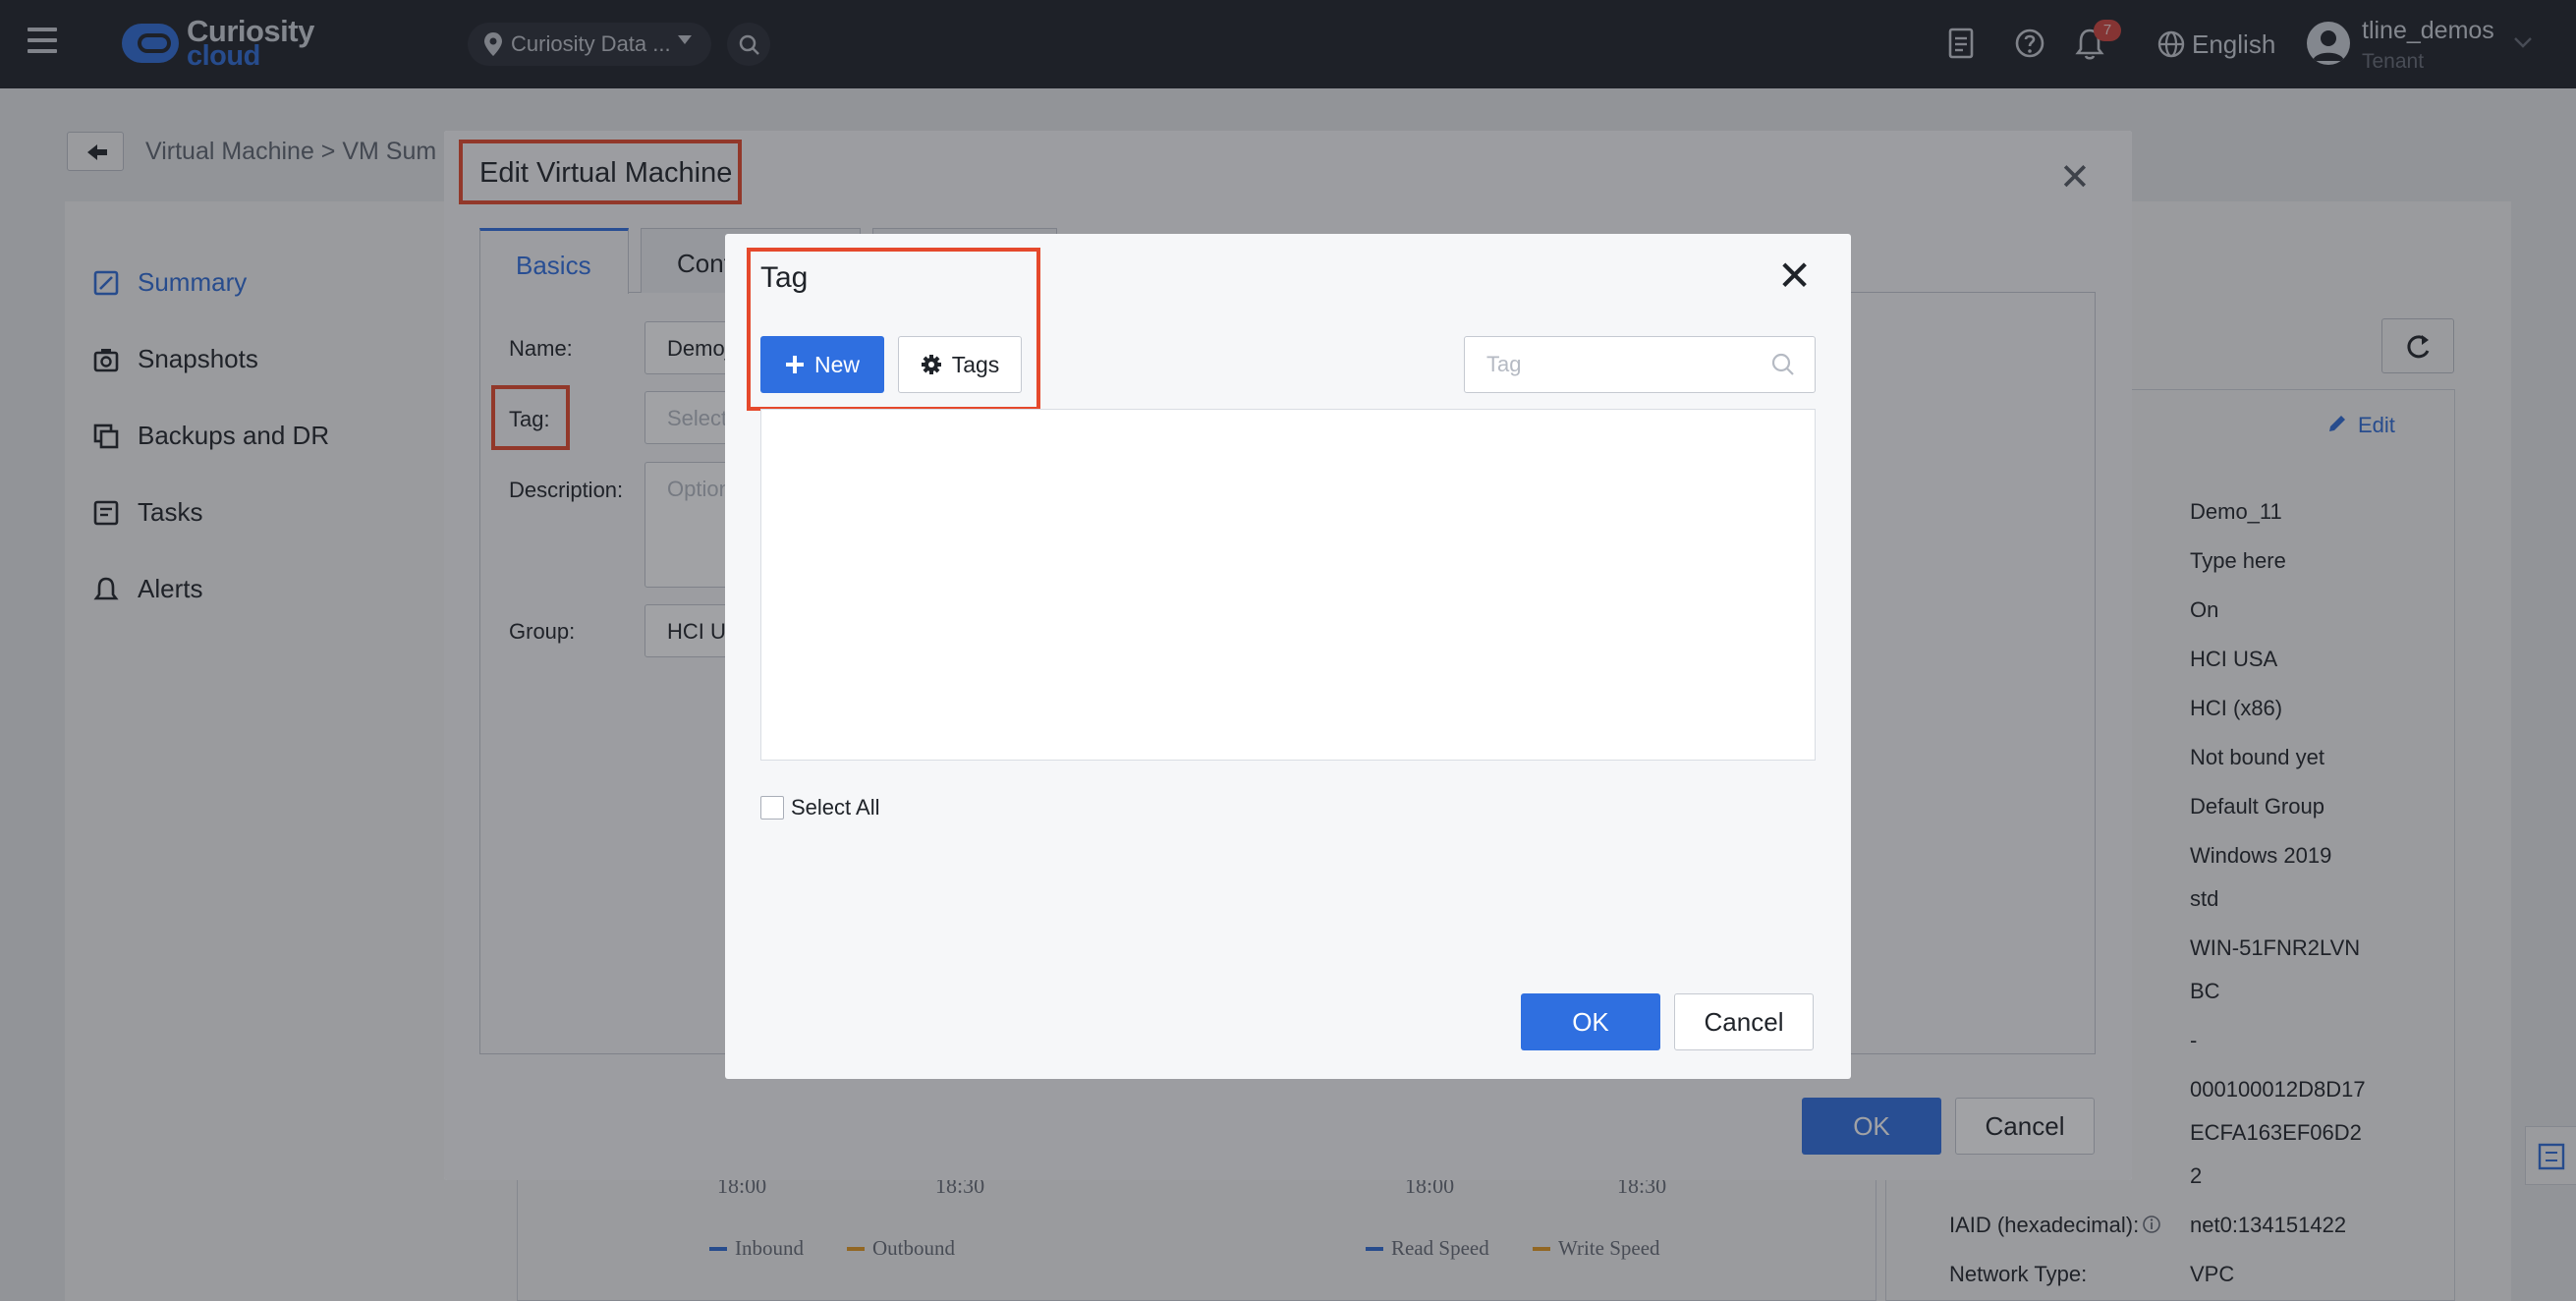  I want to click on button-label: Tags, so click(975, 364).